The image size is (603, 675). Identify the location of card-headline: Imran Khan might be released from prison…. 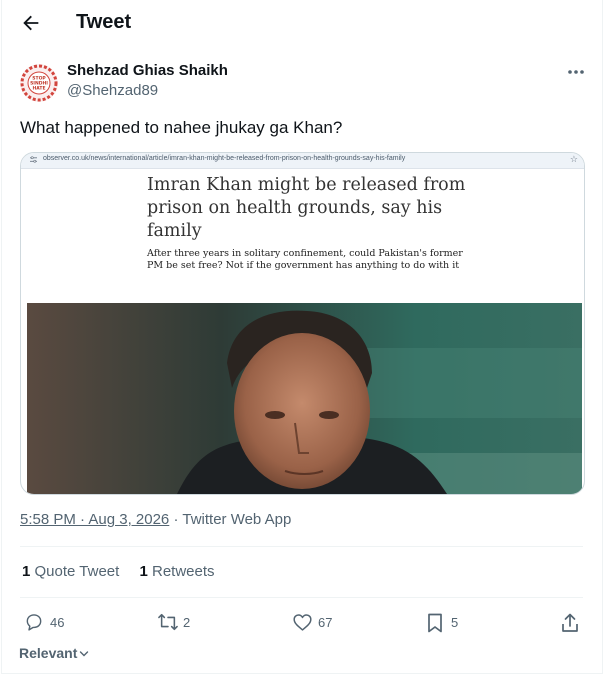
(306, 208).